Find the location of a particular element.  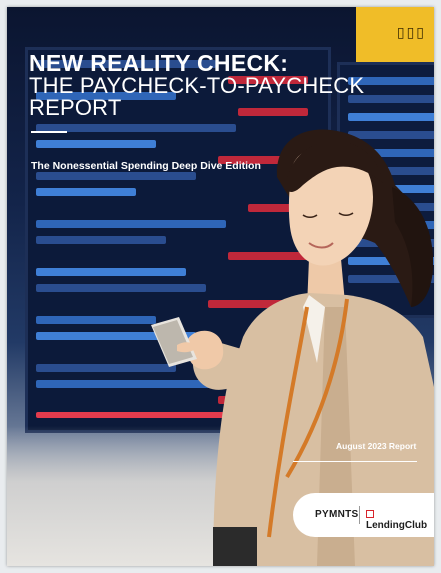

lendingclub-logo-text: LendingClub is located at coordinates (397, 525).